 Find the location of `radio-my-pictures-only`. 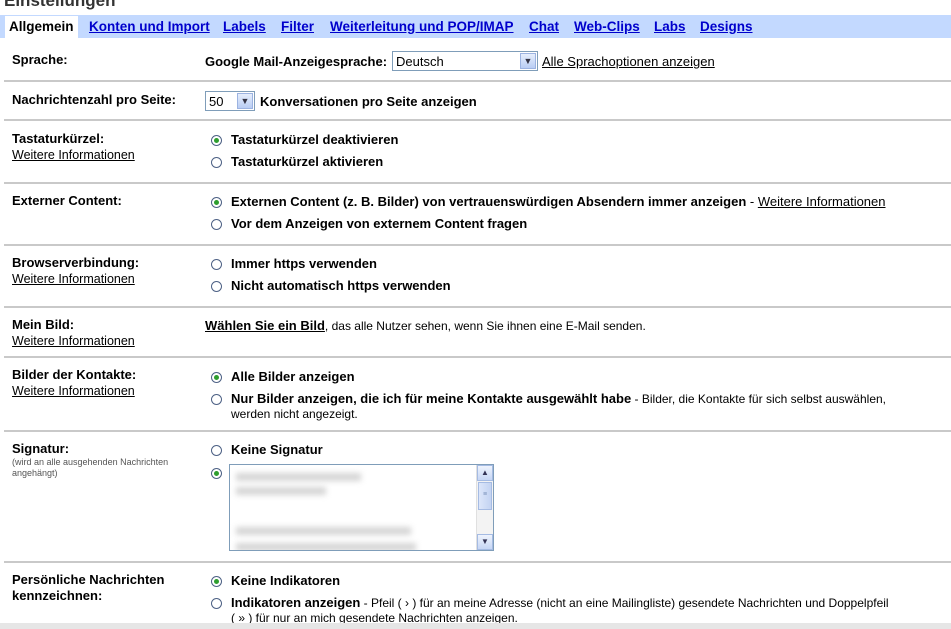

radio-my-pictures-only is located at coordinates (216, 399).